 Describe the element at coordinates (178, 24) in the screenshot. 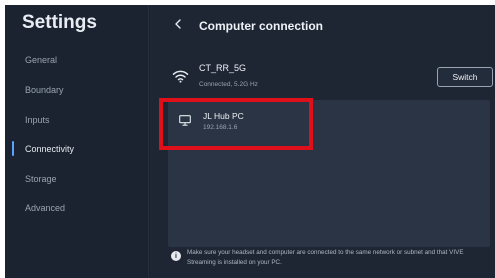

I see `chevron-left-icon` at that location.